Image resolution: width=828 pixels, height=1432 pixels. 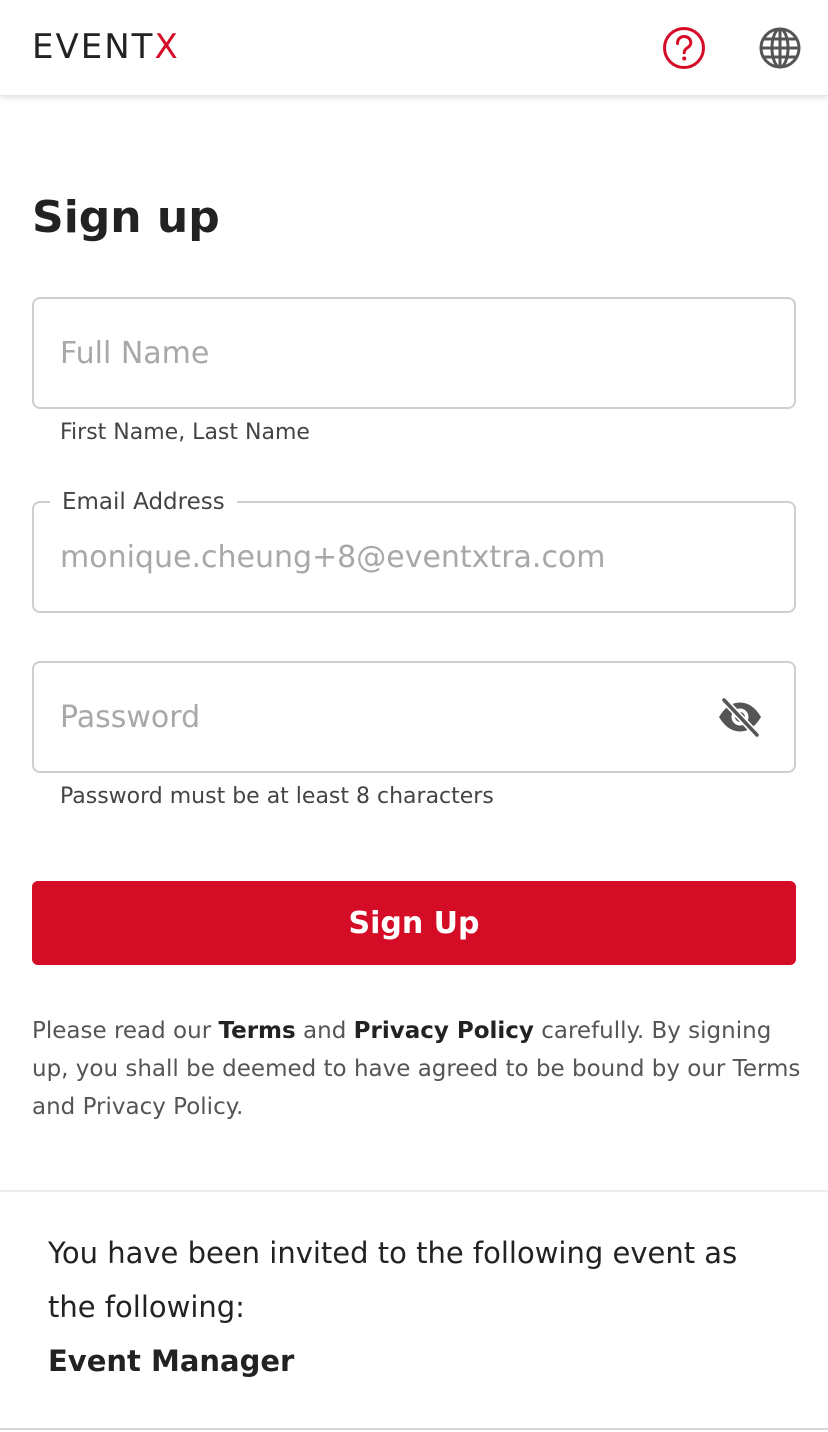 What do you see at coordinates (256, 1031) in the screenshot?
I see `terms-link: Terms` at bounding box center [256, 1031].